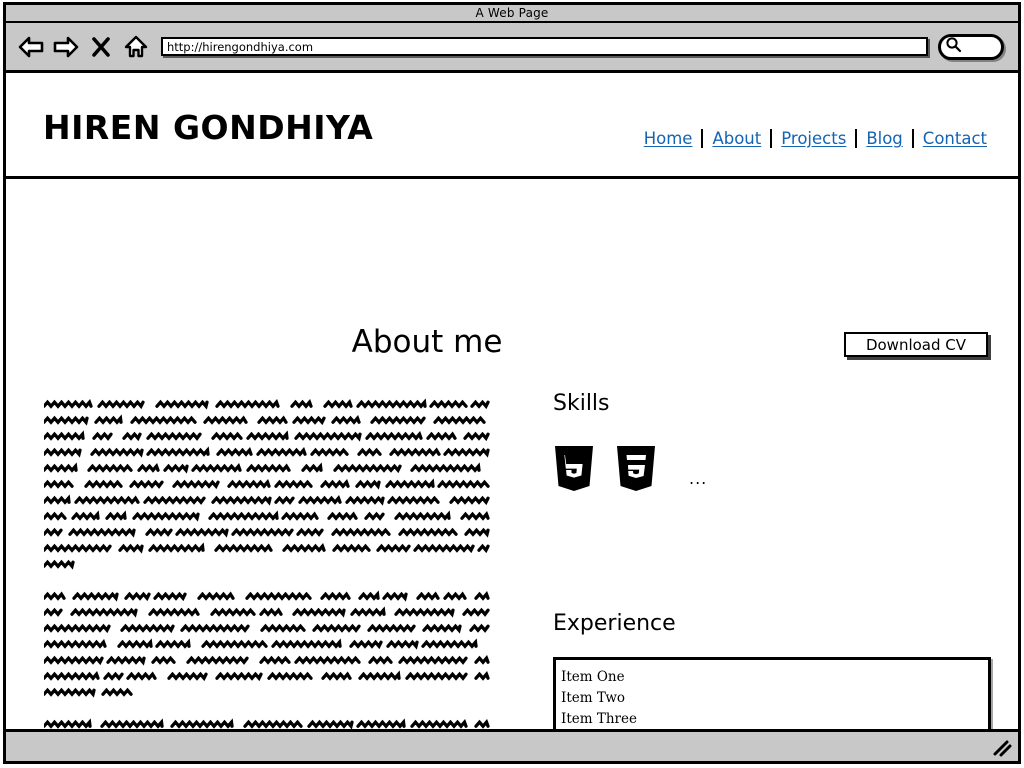 The height and width of the screenshot is (768, 1024). I want to click on experience-list: Item One Item Two Item Three, so click(772, 693).